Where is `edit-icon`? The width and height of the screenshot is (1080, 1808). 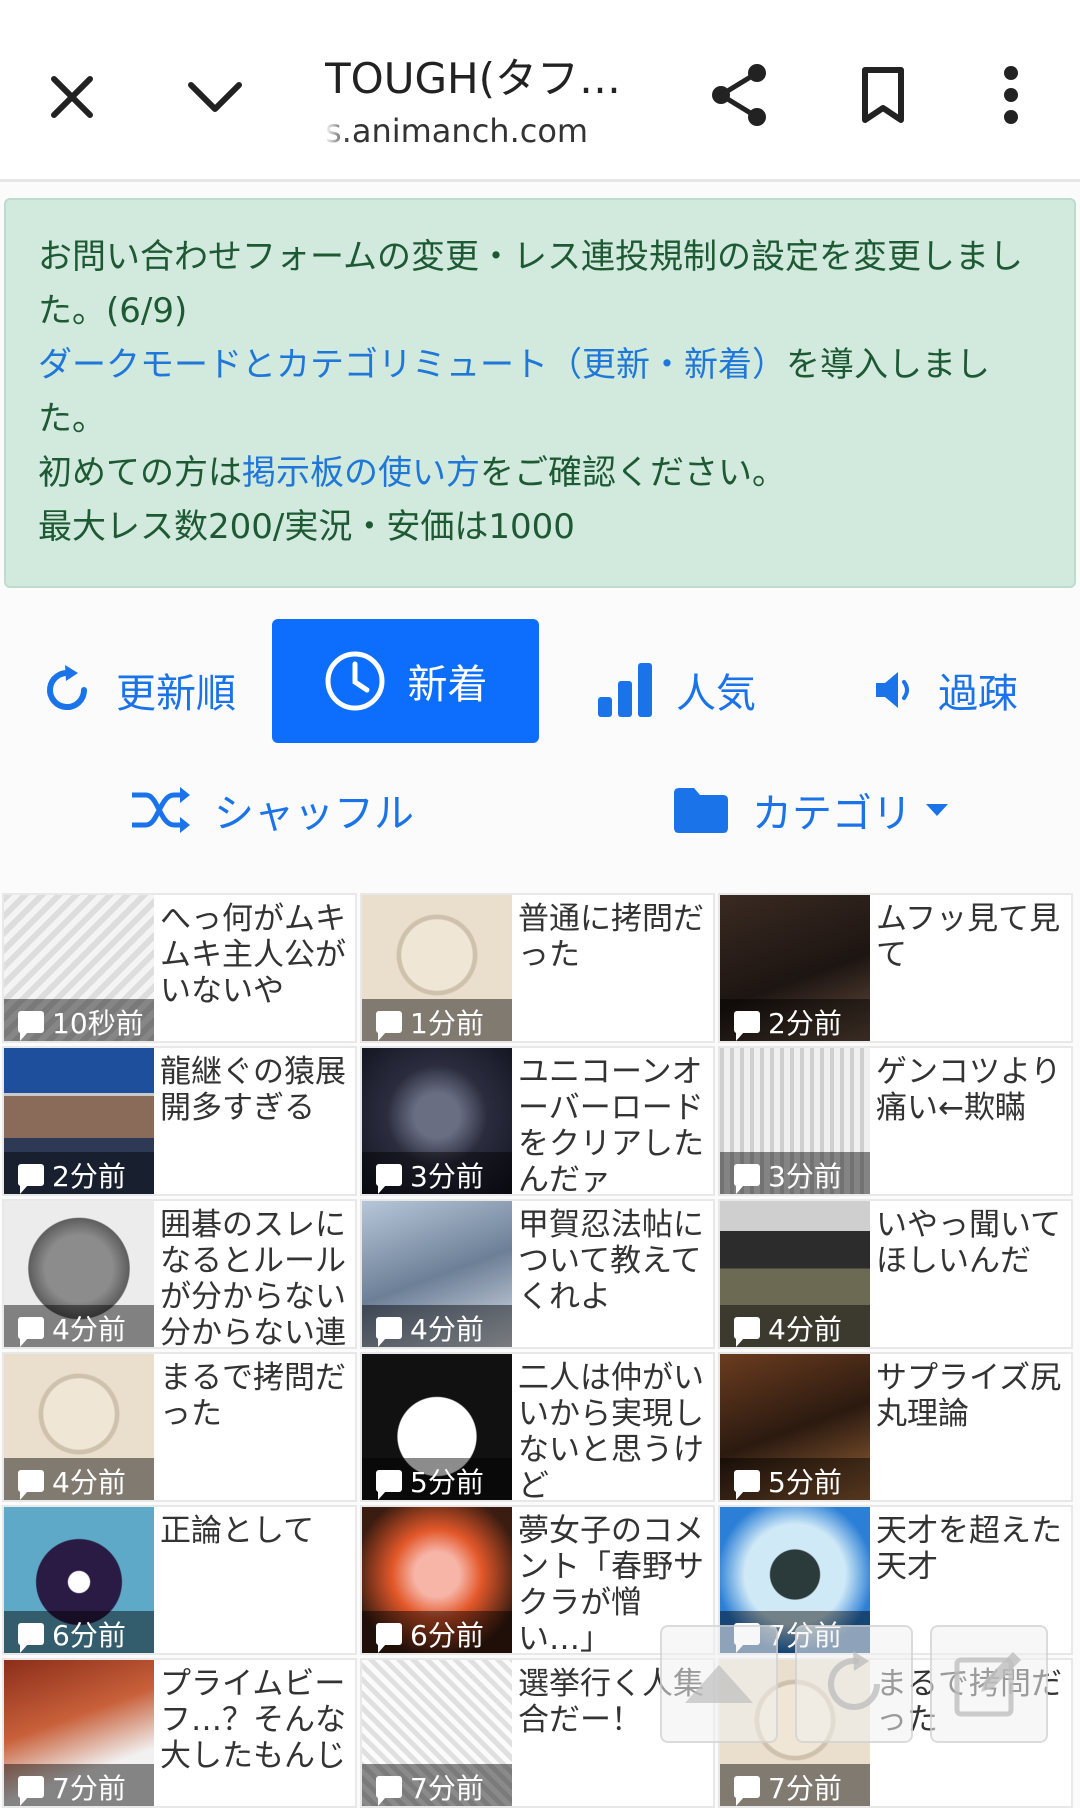
edit-icon is located at coordinates (987, 1684).